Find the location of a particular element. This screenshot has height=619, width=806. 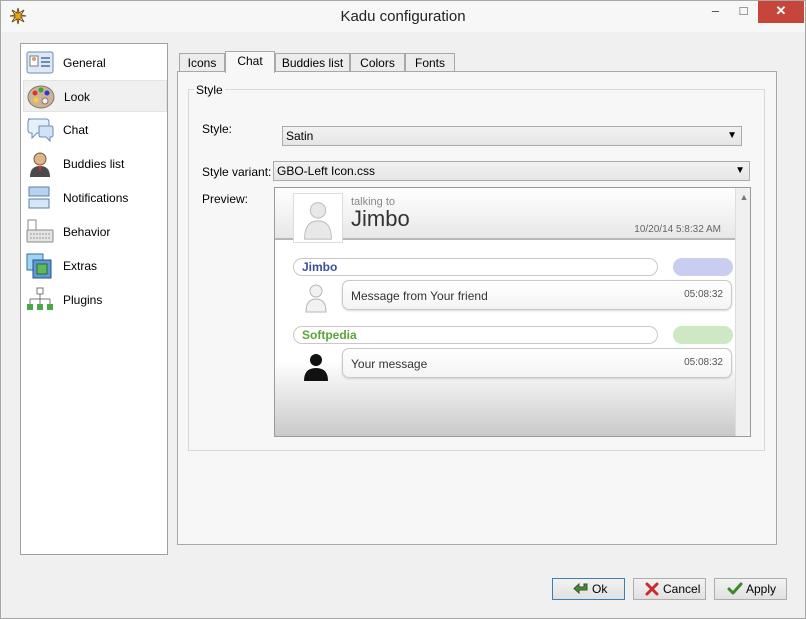

chat-icon is located at coordinates (40, 130).